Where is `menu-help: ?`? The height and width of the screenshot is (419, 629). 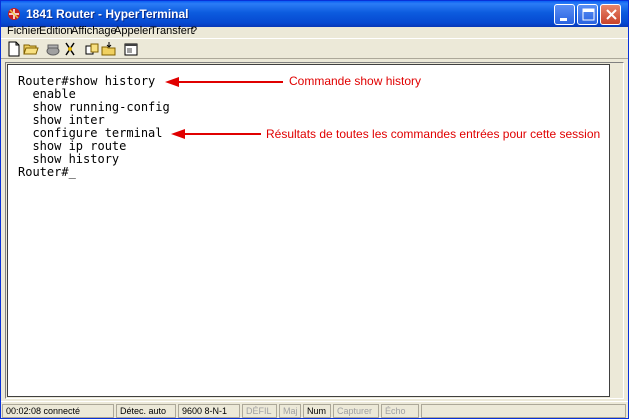 menu-help: ? is located at coordinates (194, 31).